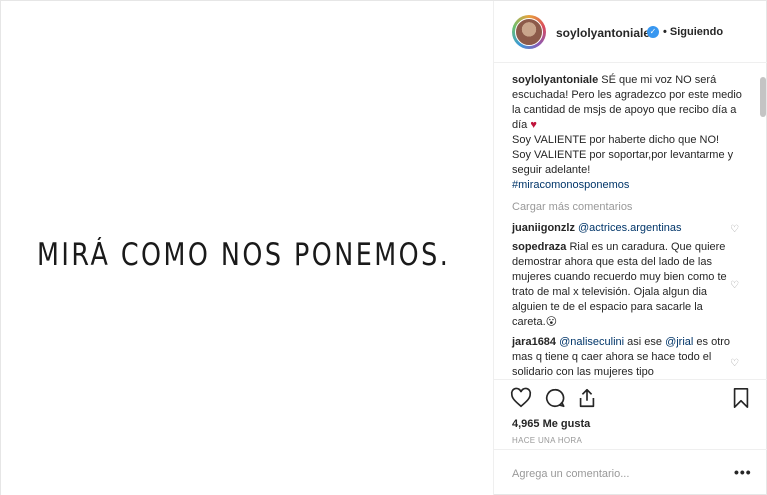  Describe the element at coordinates (551, 424) in the screenshot. I see `likes-count: 4,965 Me gusta` at that location.